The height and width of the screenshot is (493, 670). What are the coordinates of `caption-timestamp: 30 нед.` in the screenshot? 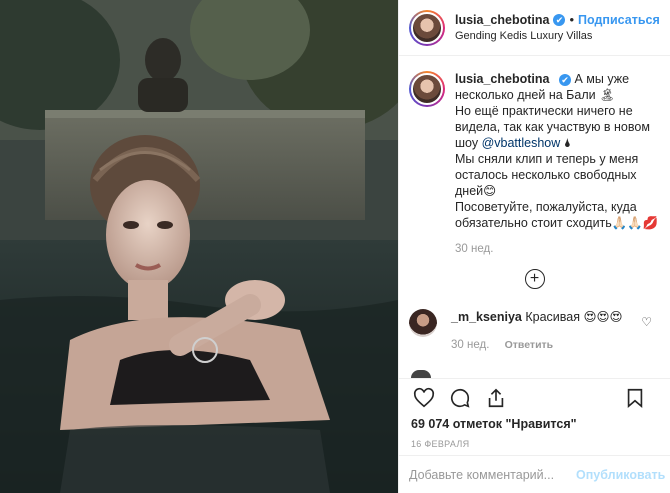 It's located at (557, 249).